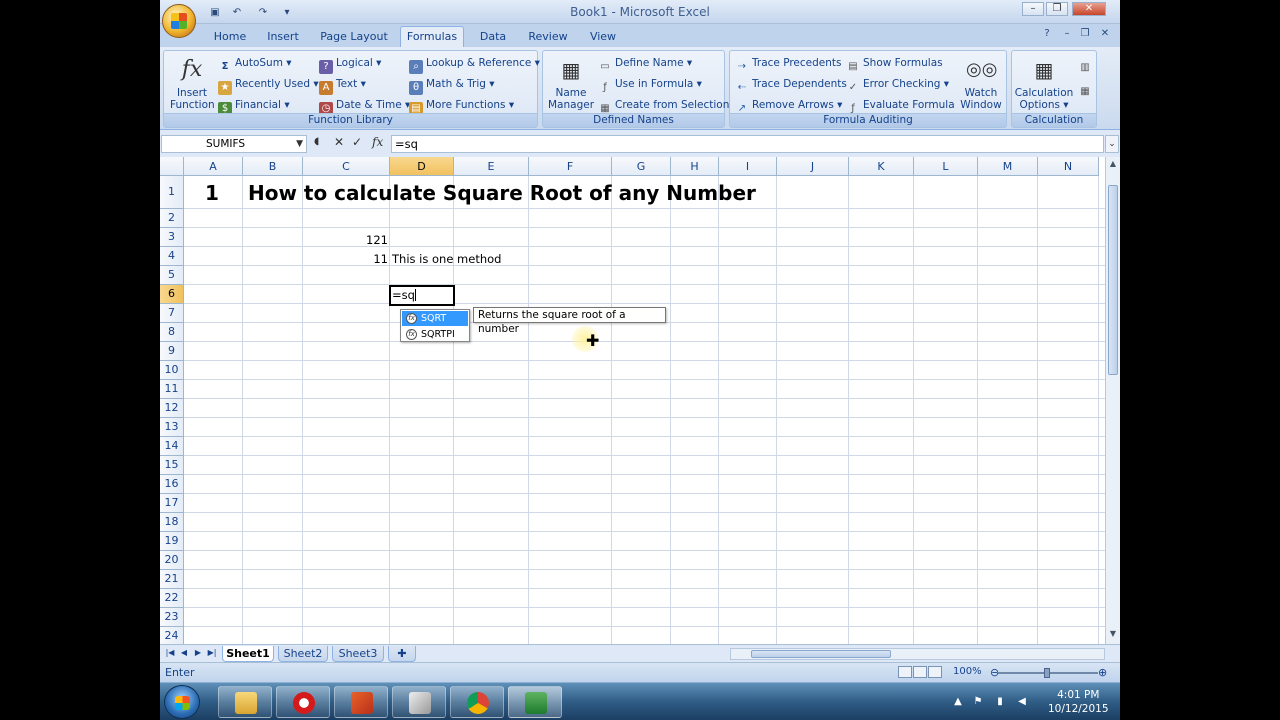  I want to click on column-header-I: I, so click(748, 166).